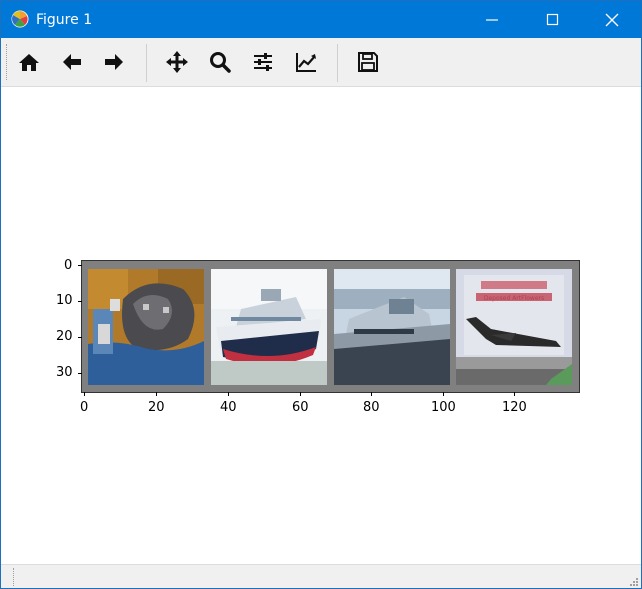 The height and width of the screenshot is (589, 642). Describe the element at coordinates (300, 407) in the screenshot. I see `x-tick-label: 60` at that location.